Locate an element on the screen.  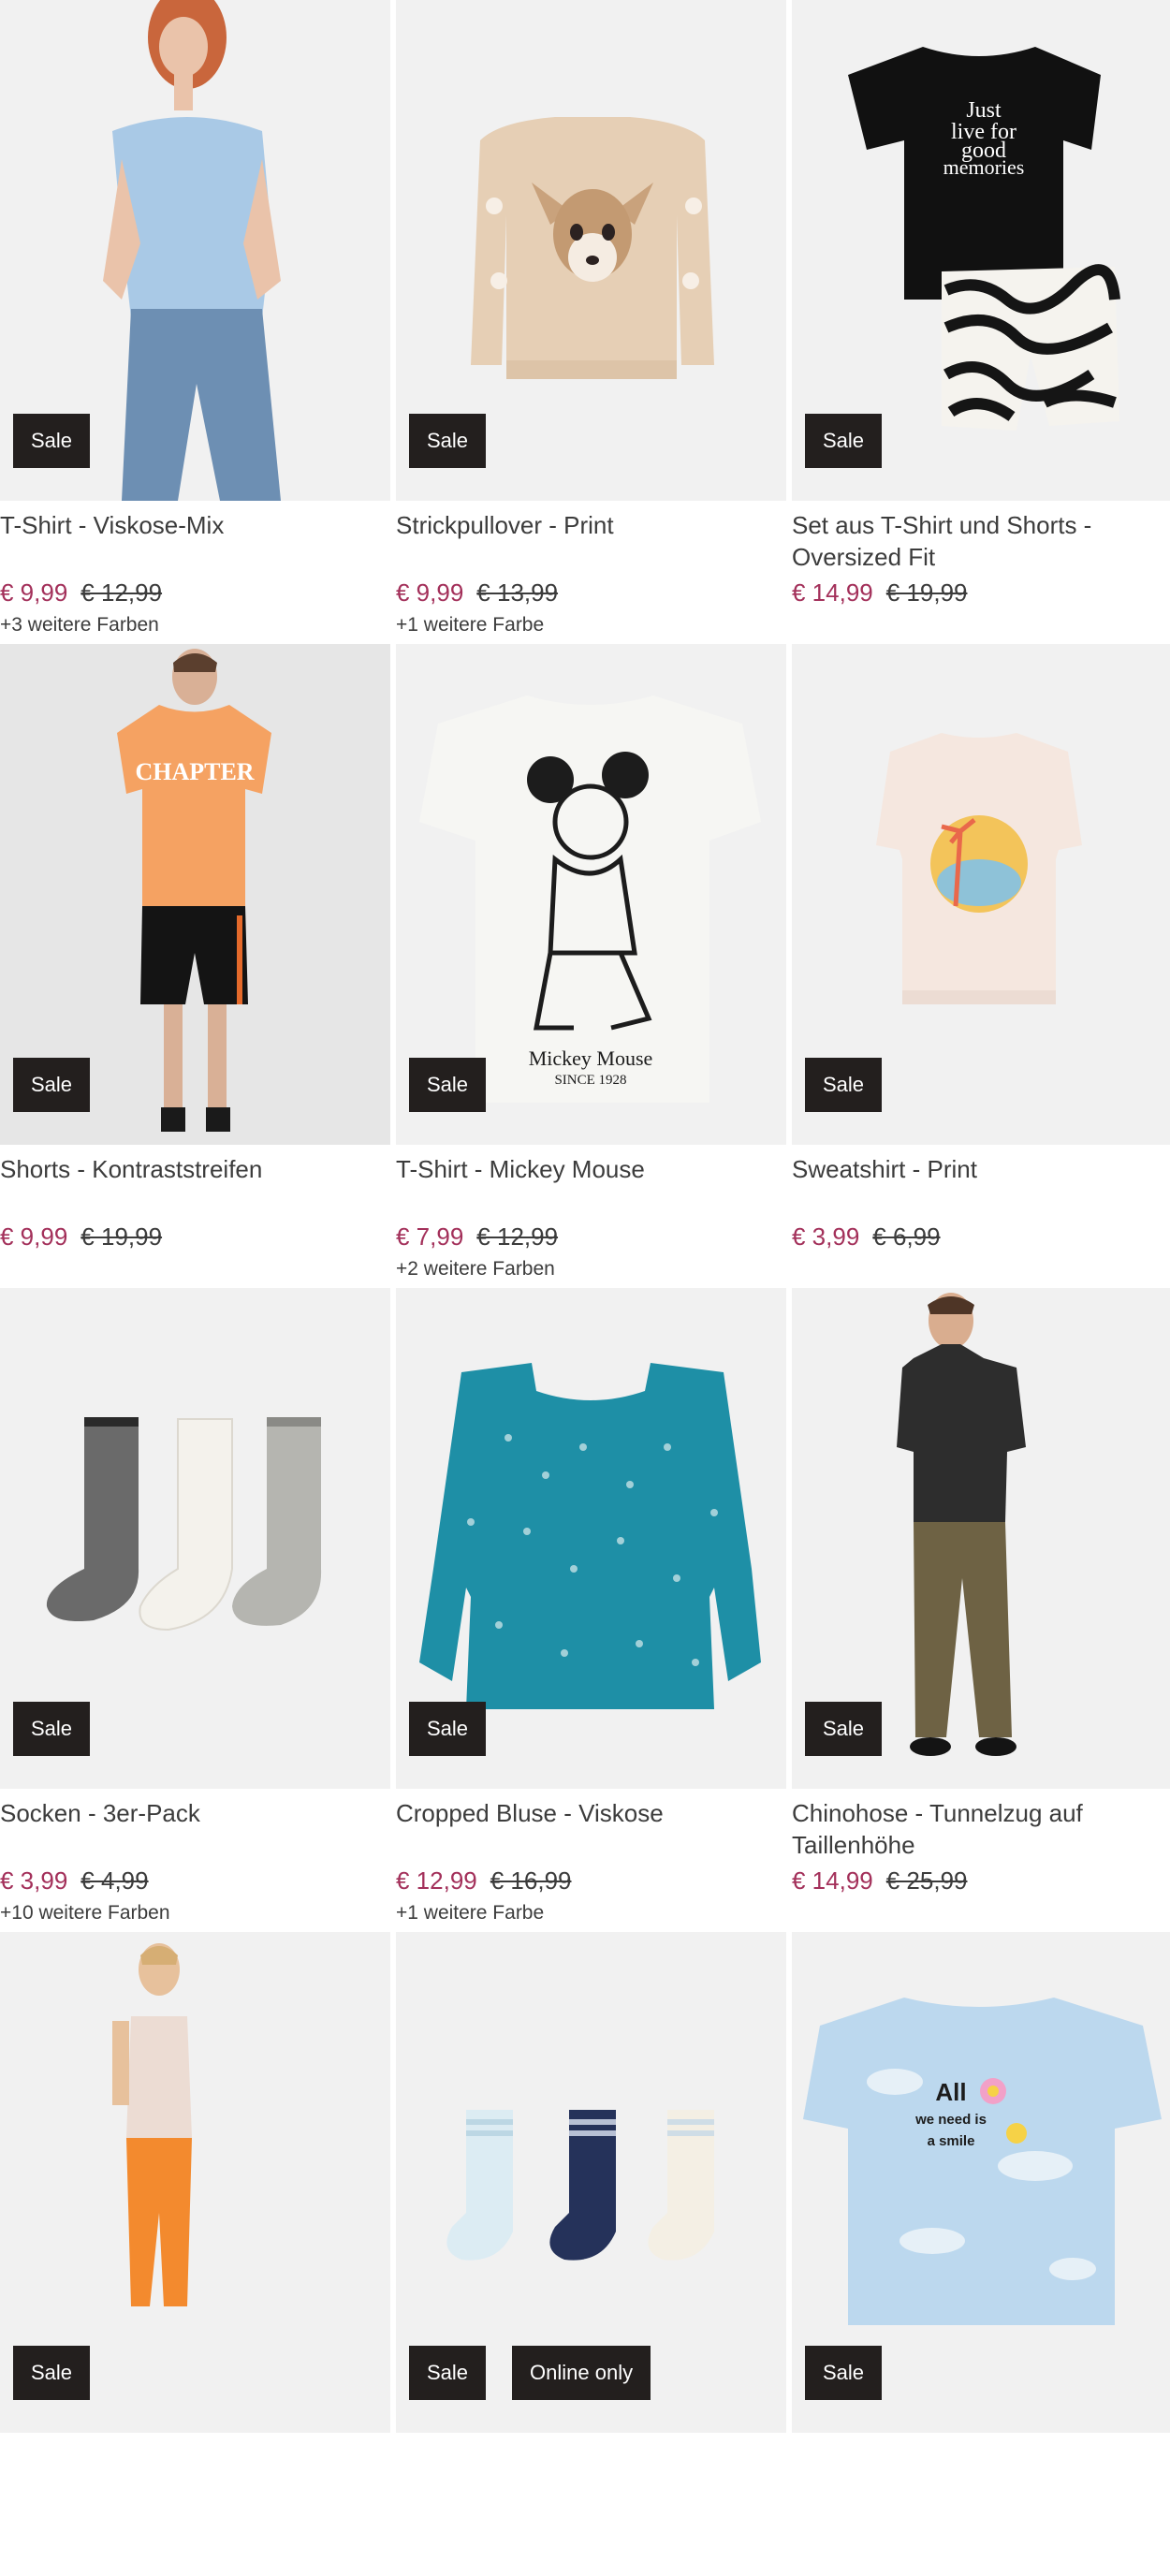
product-title: Sweatshirt - Print is located at coordinates (978, 1169).